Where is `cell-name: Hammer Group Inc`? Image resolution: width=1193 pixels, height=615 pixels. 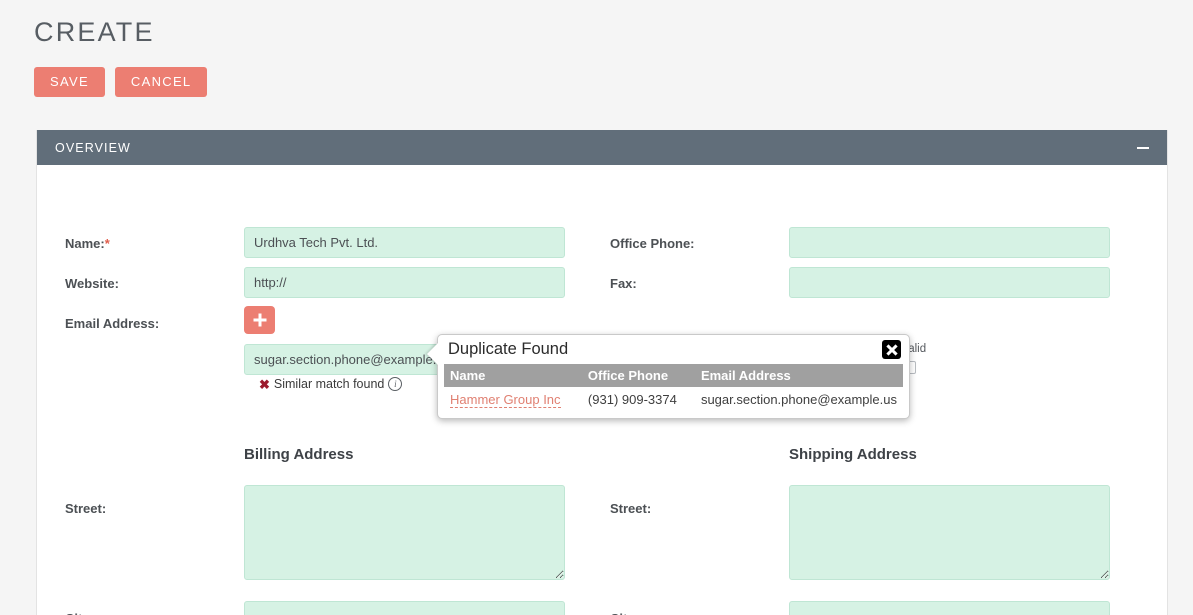
cell-name: Hammer Group Inc is located at coordinates (513, 399).